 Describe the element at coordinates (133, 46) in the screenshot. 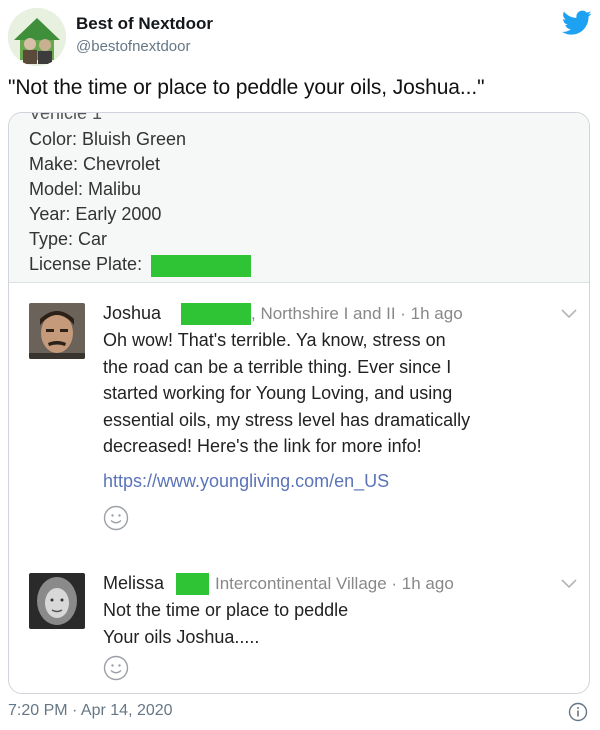

I see `account-handle: @bestofnextdoor` at that location.